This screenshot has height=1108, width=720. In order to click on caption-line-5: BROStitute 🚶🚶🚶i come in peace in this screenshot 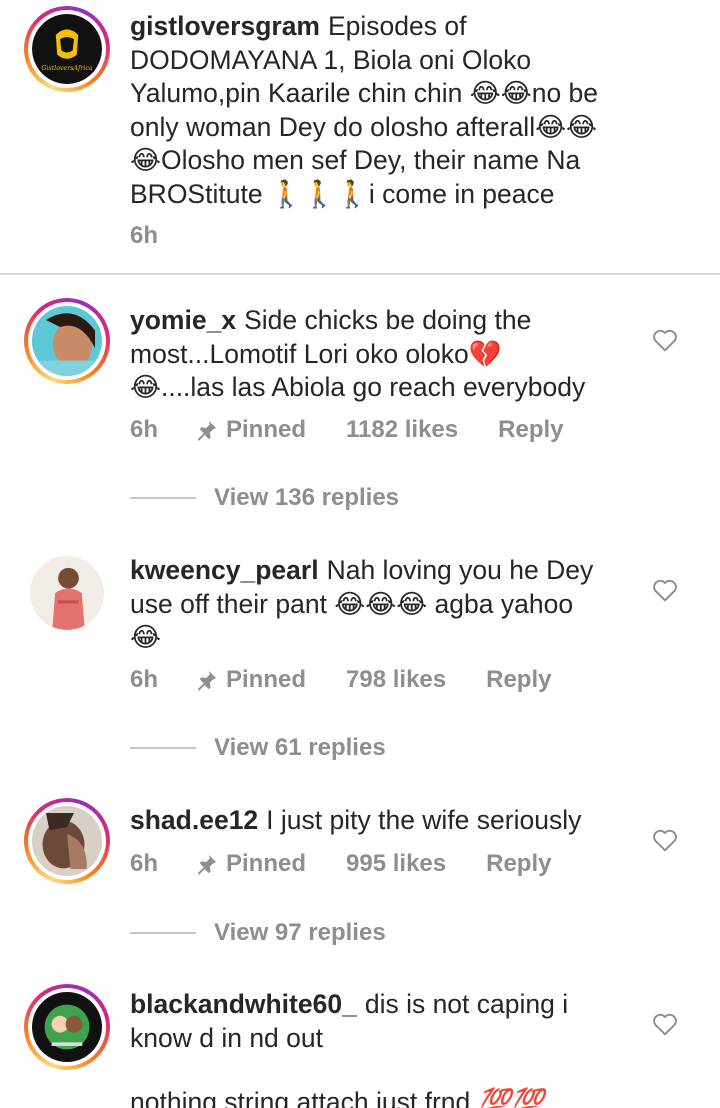, I will do `click(342, 193)`.